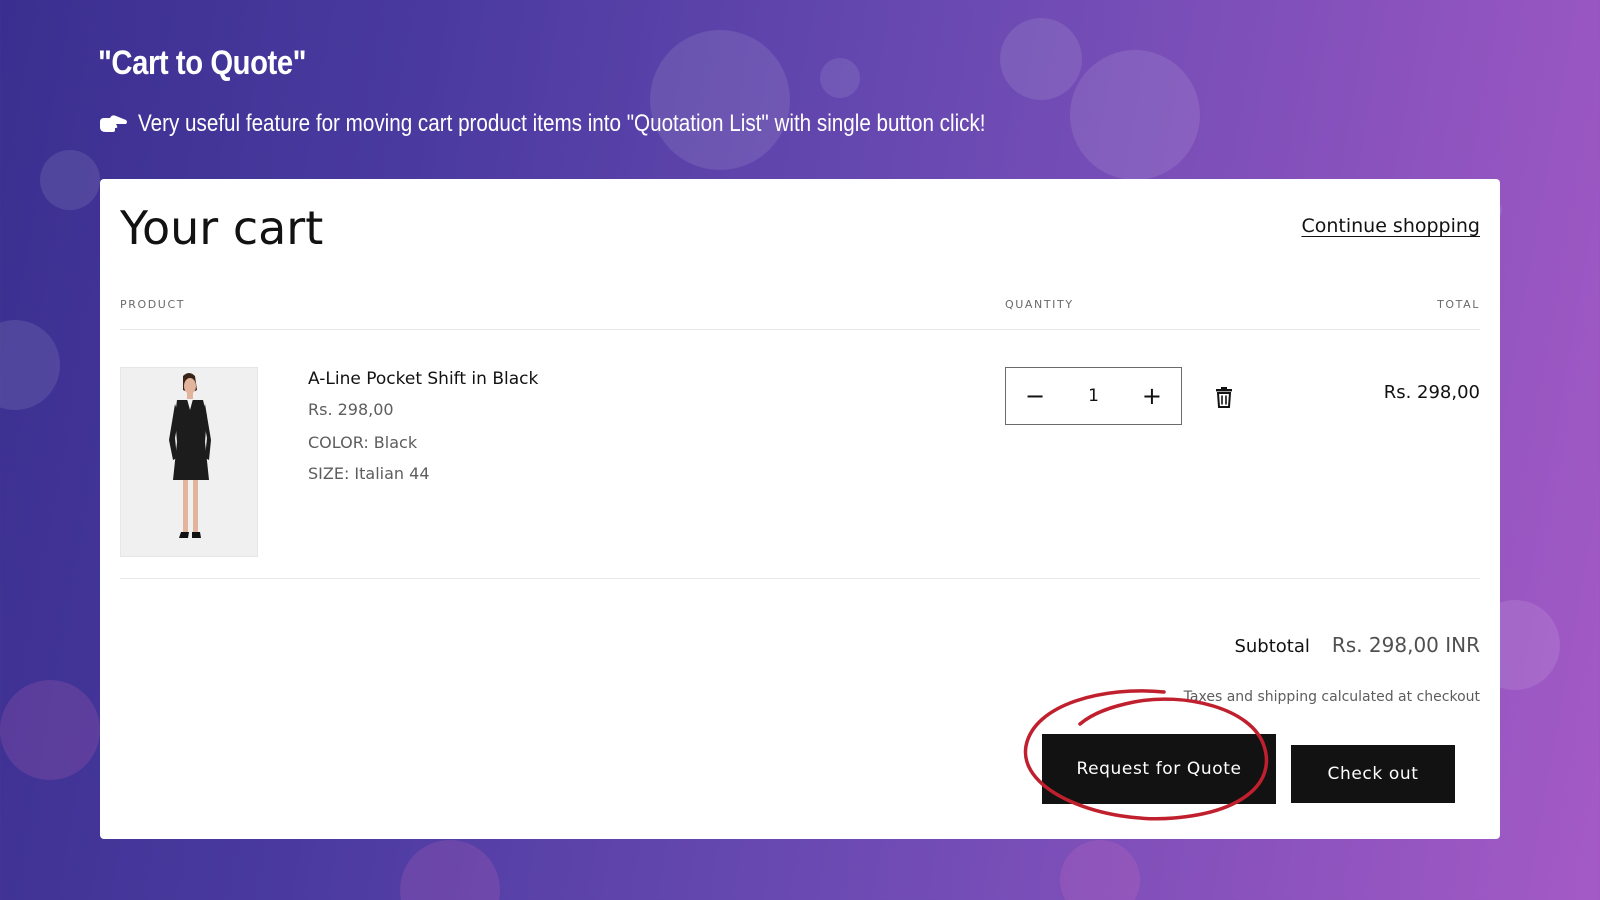  Describe the element at coordinates (1159, 769) in the screenshot. I see `request-for-quote-button: Request for Quote` at that location.